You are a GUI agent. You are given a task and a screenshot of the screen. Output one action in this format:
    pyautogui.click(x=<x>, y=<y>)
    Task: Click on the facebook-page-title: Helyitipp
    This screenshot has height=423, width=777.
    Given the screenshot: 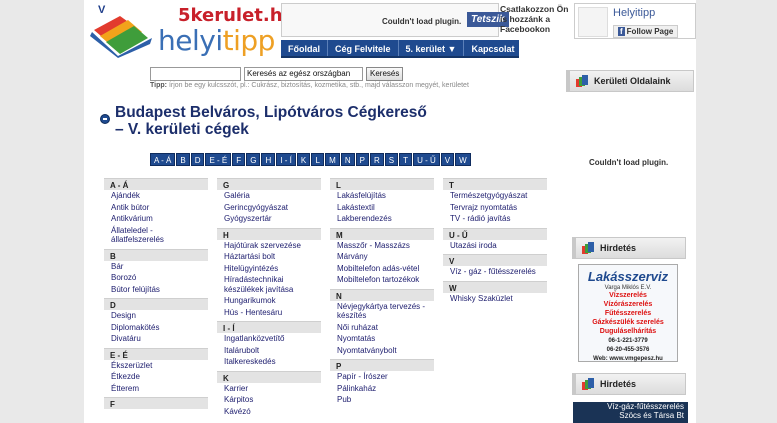 What is the action you would take?
    pyautogui.click(x=634, y=13)
    